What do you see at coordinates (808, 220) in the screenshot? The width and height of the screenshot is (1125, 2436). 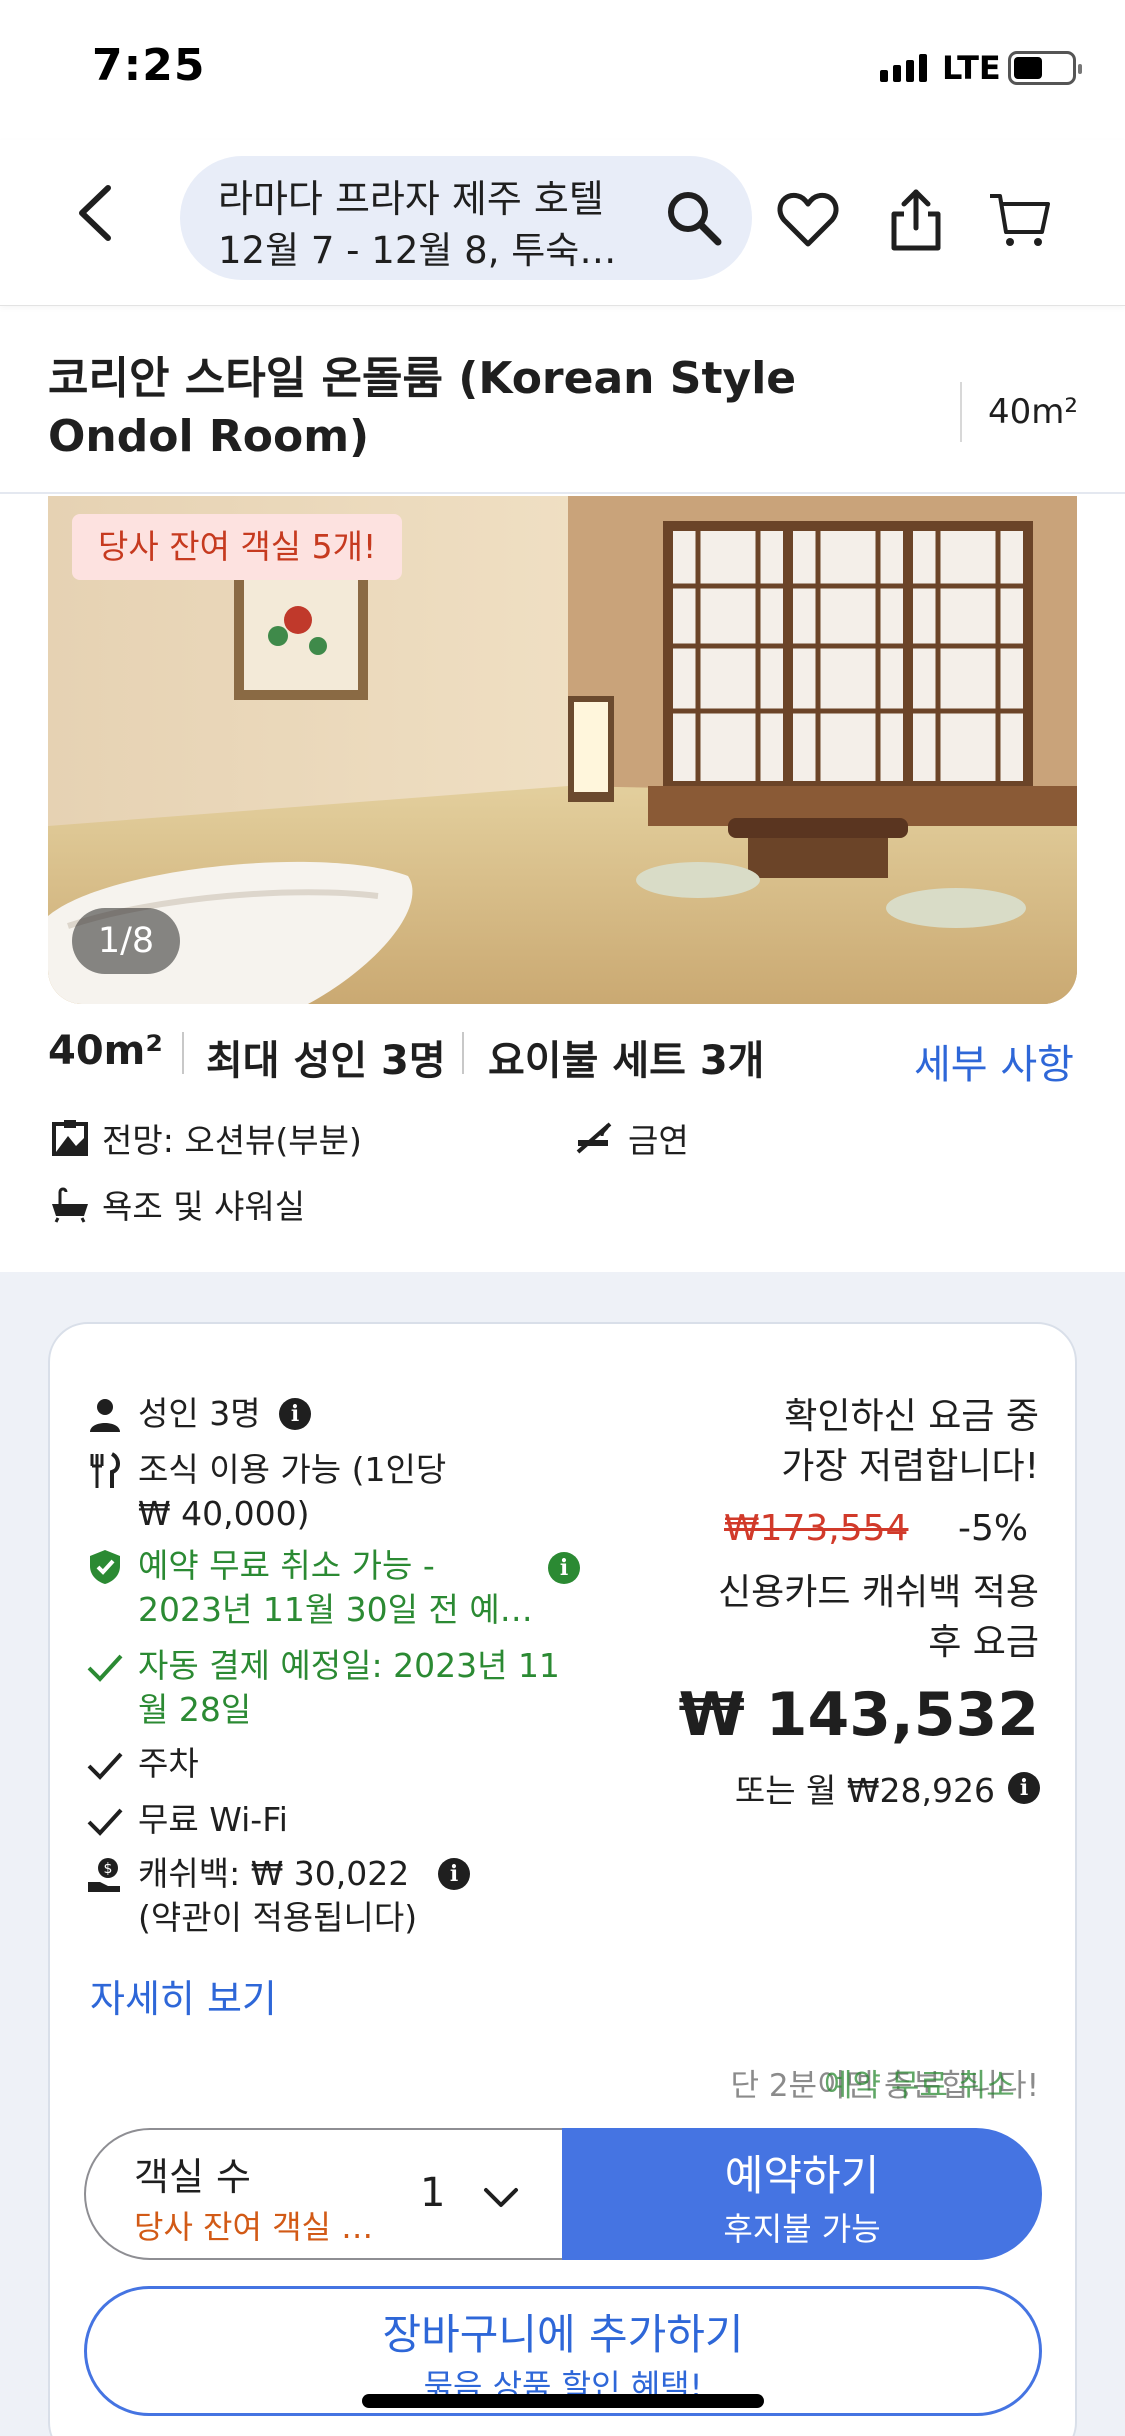 I see `heart-icon` at bounding box center [808, 220].